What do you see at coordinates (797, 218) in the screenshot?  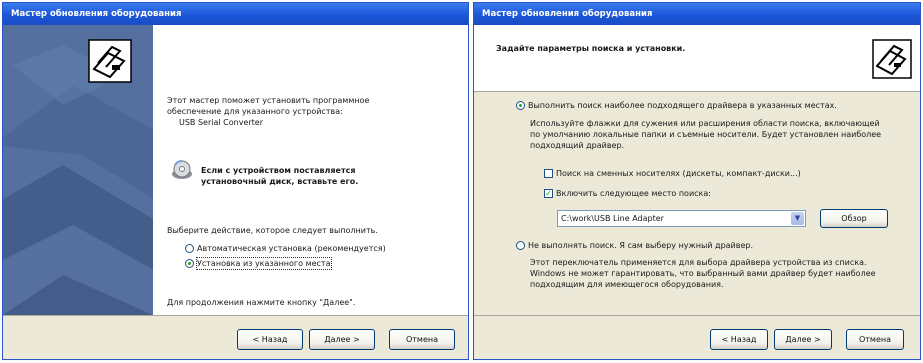 I see `chevron-down-icon: ▼` at bounding box center [797, 218].